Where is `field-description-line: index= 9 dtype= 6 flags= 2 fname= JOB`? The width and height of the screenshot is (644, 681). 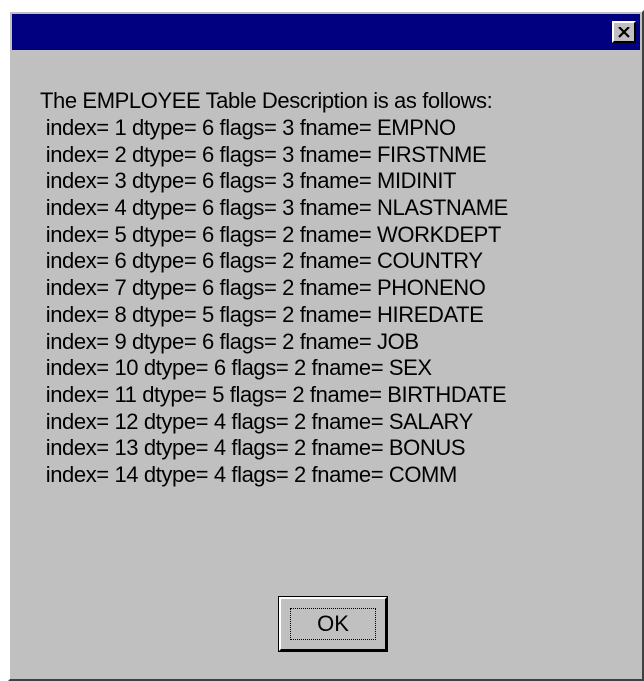
field-description-line: index= 9 dtype= 6 flags= 2 fname= JOB is located at coordinates (229, 341).